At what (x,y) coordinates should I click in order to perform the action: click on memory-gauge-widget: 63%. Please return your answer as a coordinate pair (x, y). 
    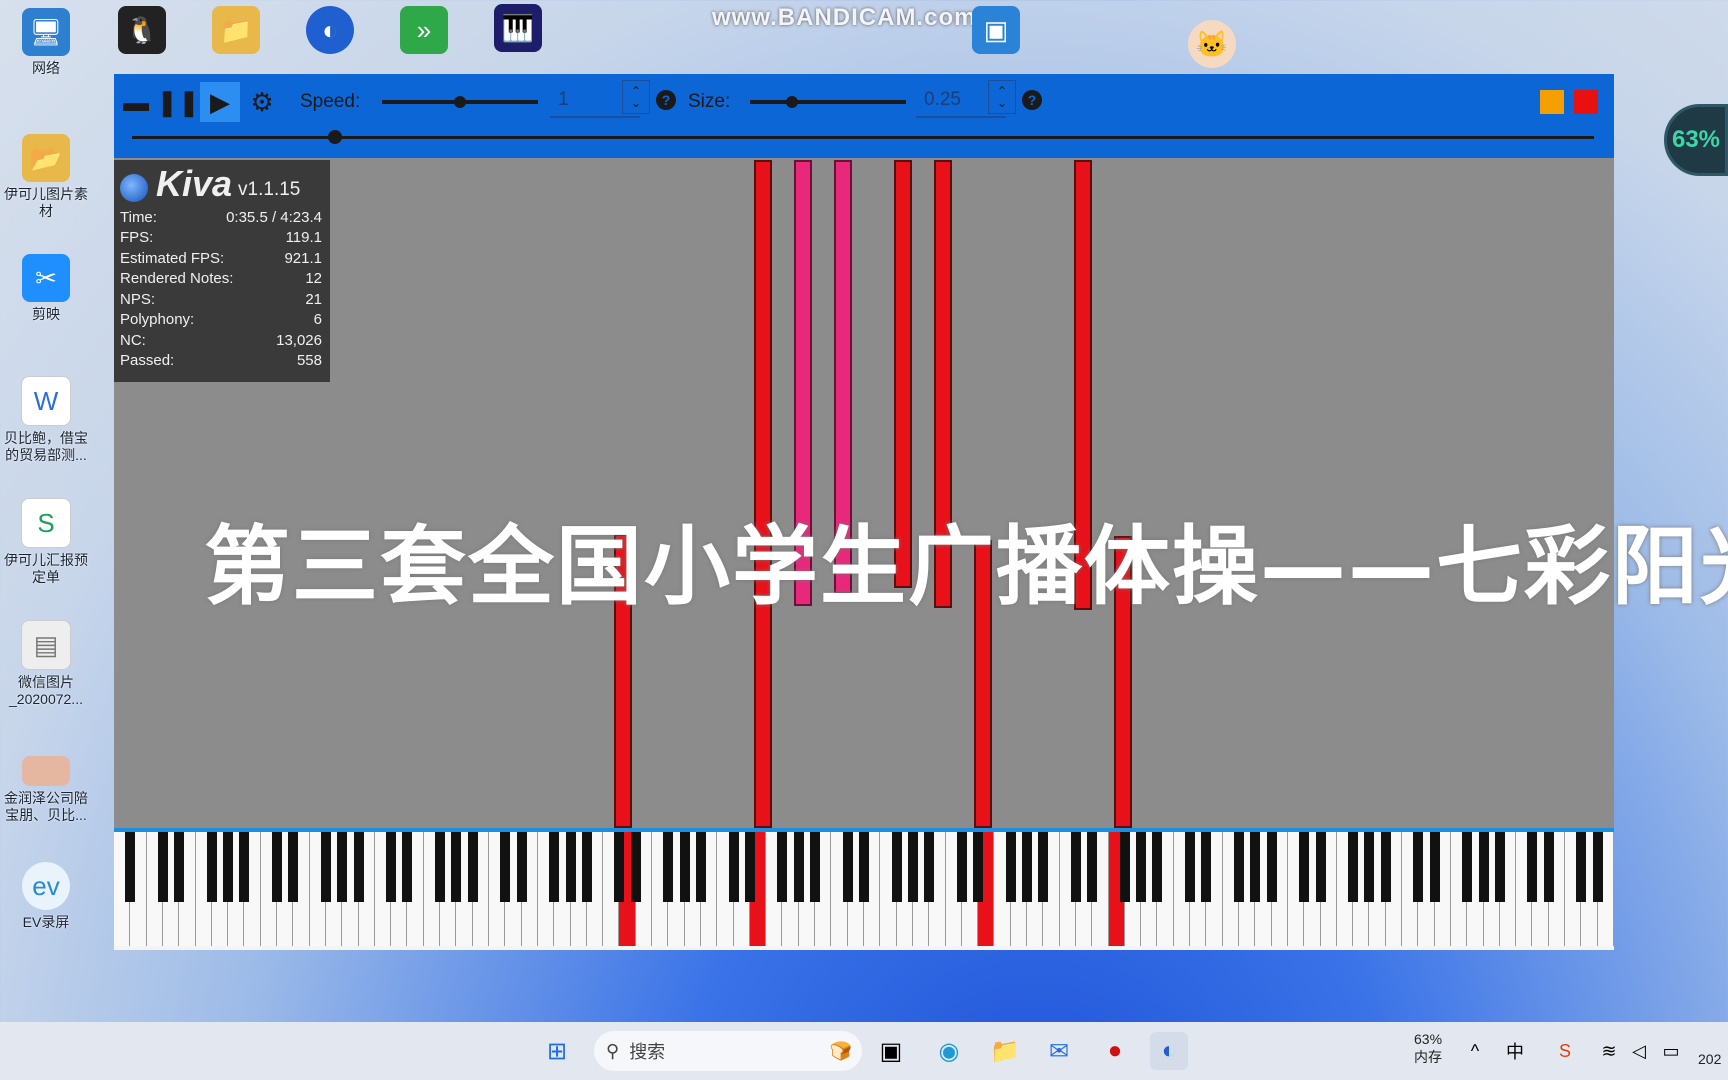
    Looking at the image, I should click on (1696, 140).